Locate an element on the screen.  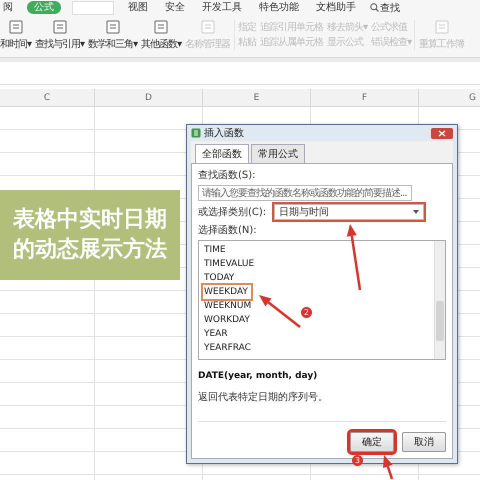
ribbon-button: 数学和三角▾ is located at coordinates (113, 35).